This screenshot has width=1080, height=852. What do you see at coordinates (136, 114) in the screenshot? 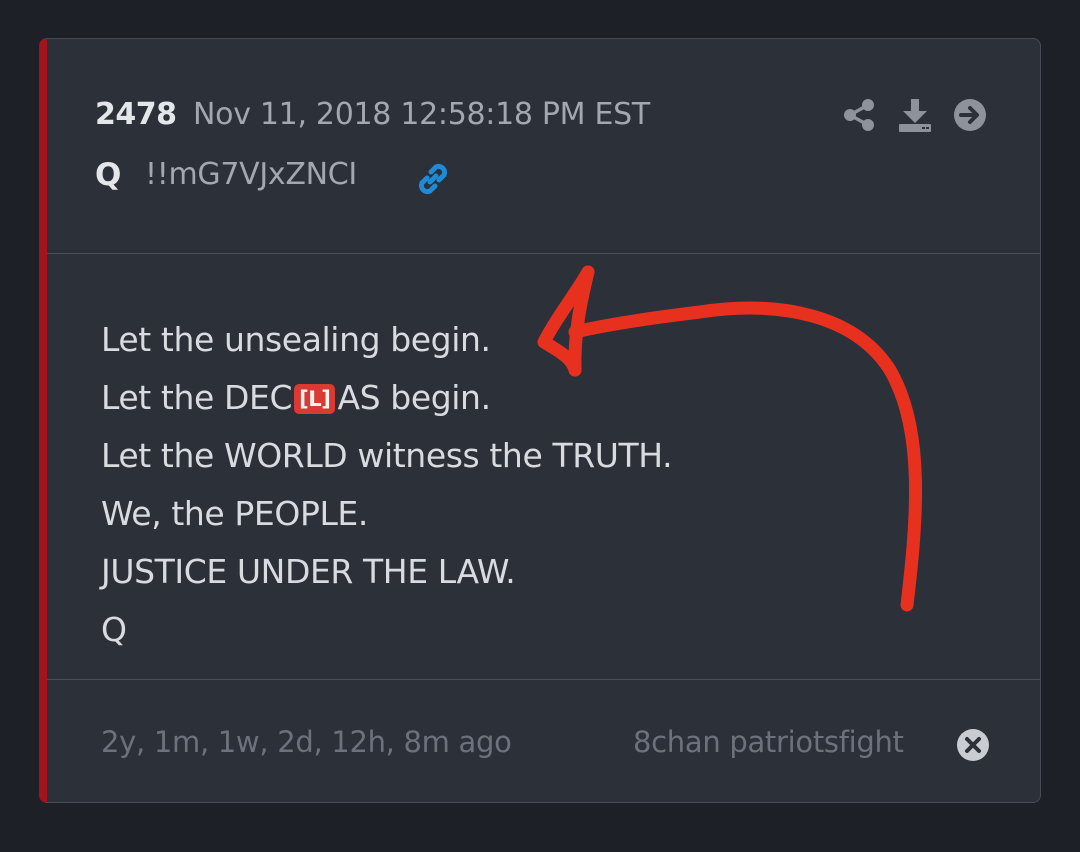
I see `post-number: 2478` at bounding box center [136, 114].